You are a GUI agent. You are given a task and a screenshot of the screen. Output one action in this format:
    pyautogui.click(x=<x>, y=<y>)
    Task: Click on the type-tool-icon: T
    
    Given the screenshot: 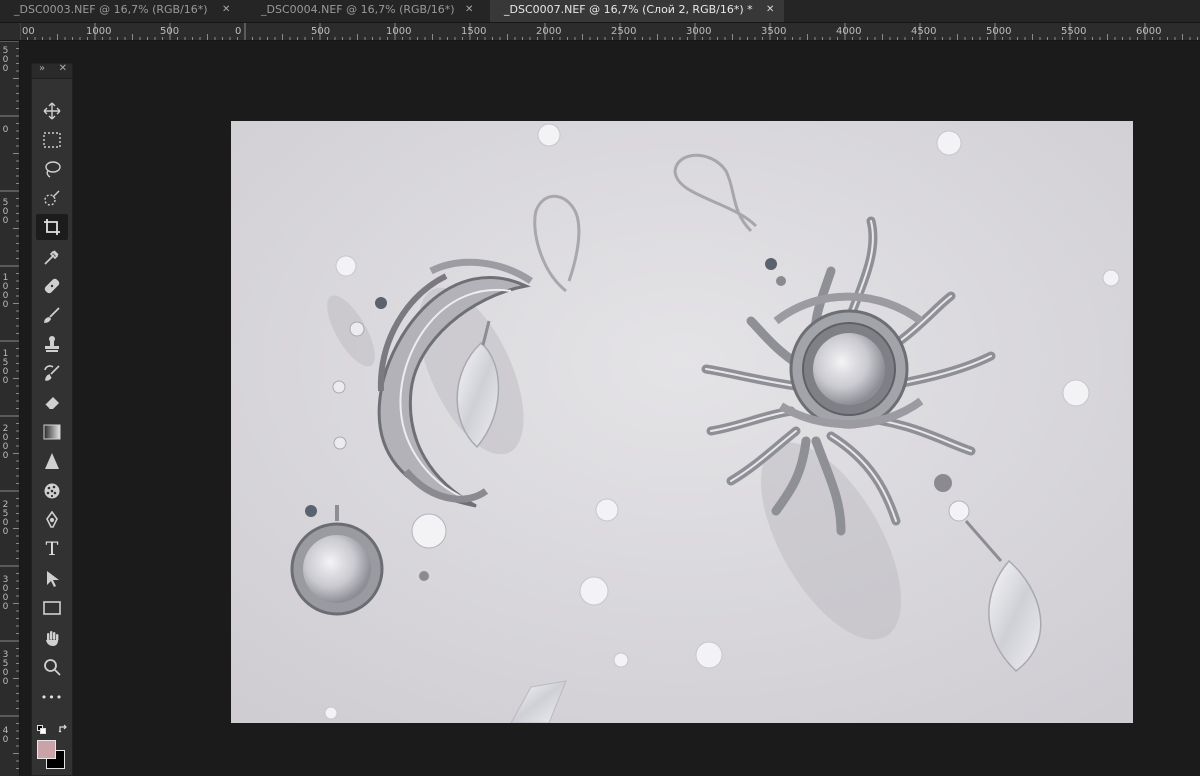 What is the action you would take?
    pyautogui.click(x=52, y=549)
    